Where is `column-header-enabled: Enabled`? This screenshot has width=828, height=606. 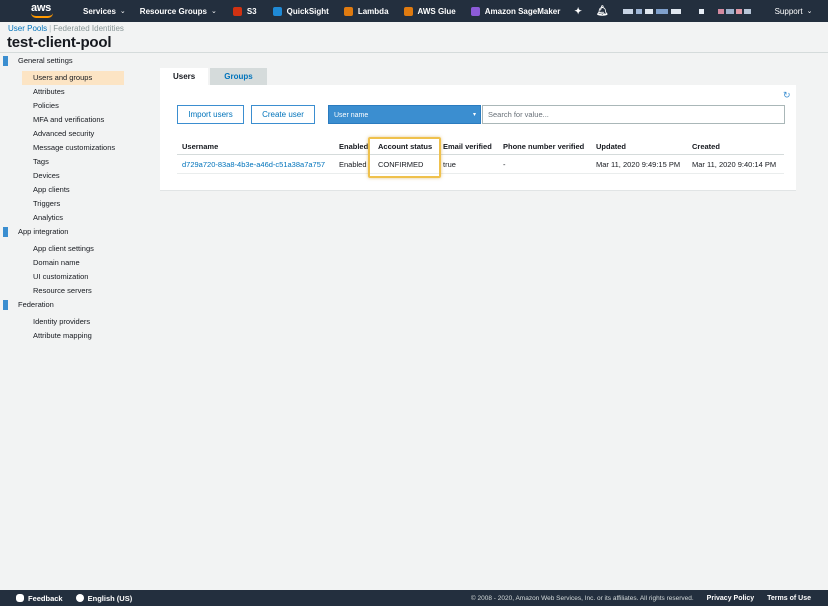 column-header-enabled: Enabled is located at coordinates (353, 146).